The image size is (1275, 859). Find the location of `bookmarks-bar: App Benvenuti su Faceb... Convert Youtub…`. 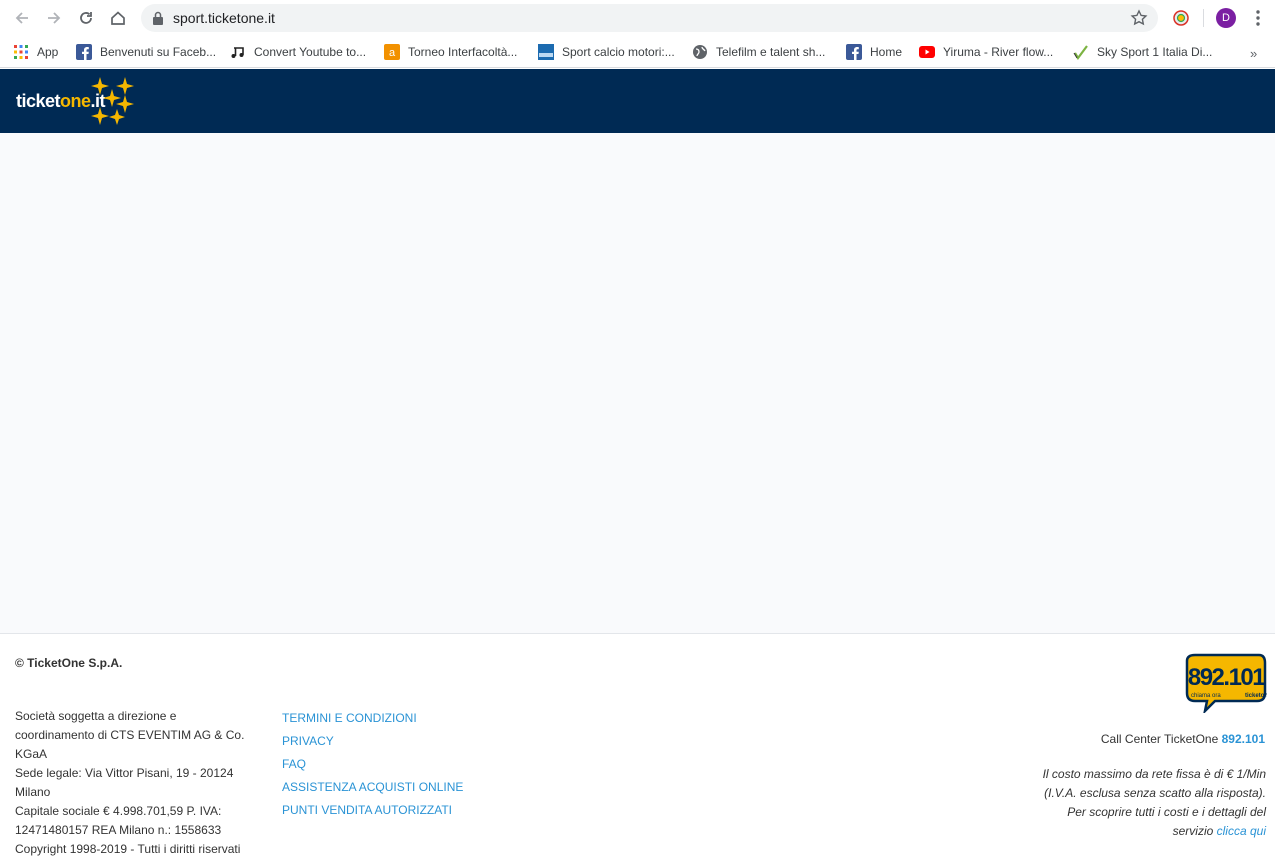

bookmarks-bar: App Benvenuti su Faceb... Convert Youtub… is located at coordinates (637, 52).